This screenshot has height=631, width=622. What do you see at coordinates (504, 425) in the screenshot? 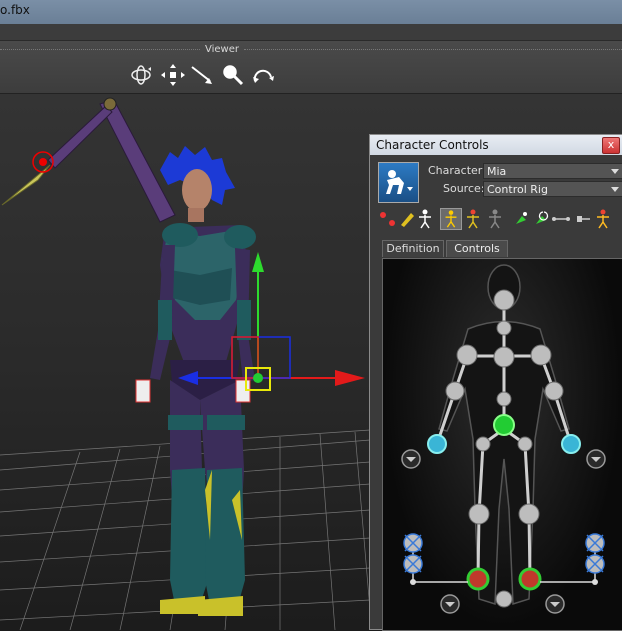
I see `hips-effector-selected` at bounding box center [504, 425].